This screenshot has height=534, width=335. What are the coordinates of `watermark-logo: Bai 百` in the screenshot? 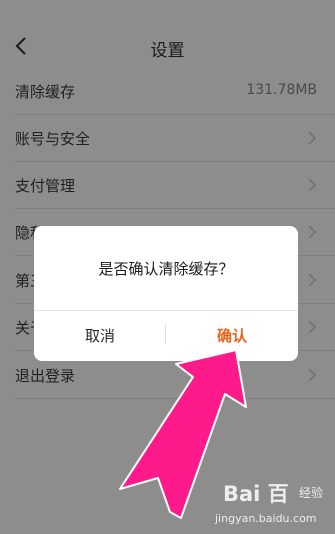 It's located at (256, 494).